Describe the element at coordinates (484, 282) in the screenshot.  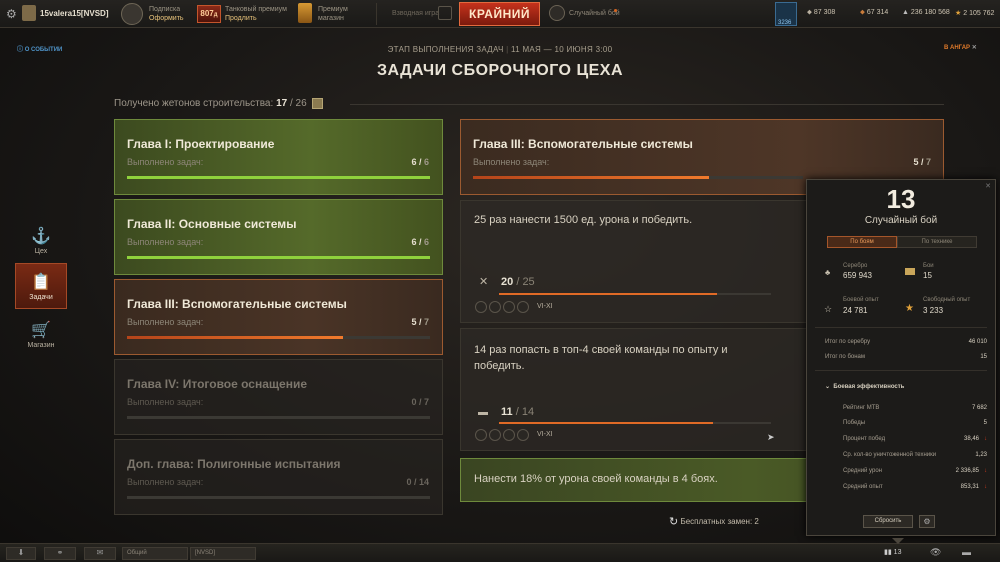
I see `crossed-swords-icon: ✕` at that location.